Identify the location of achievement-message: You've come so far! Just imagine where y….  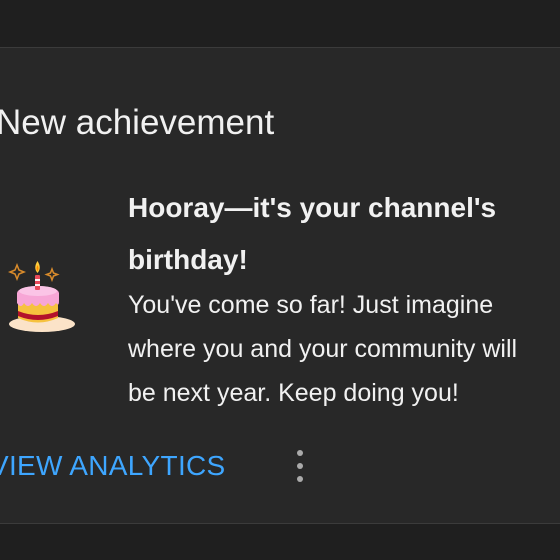
(323, 349).